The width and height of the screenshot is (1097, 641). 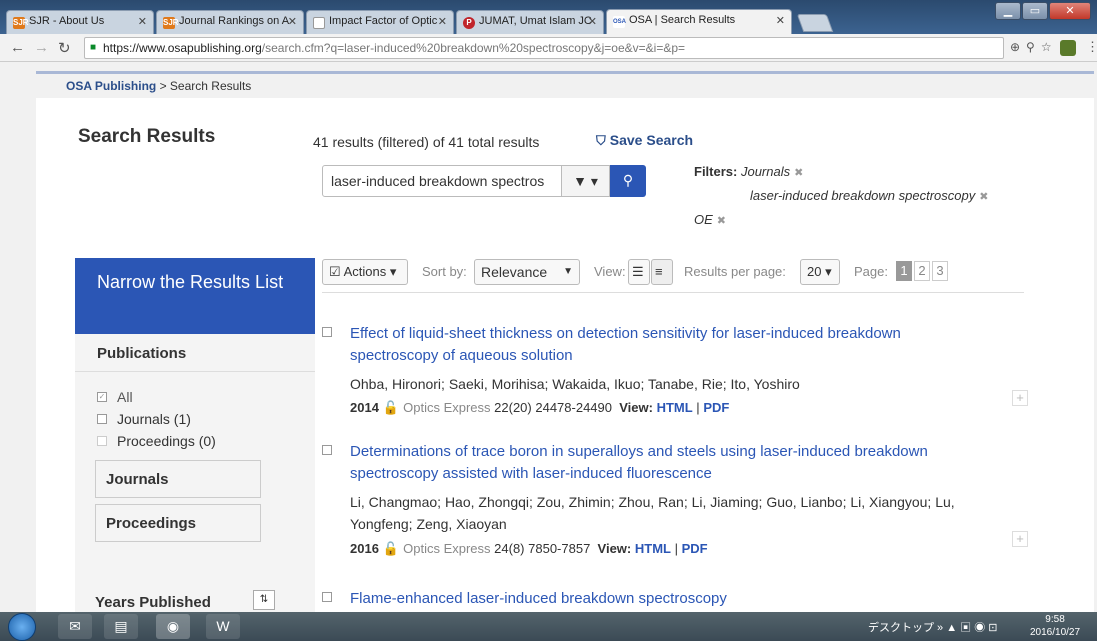 What do you see at coordinates (195, 397) in the screenshot?
I see `option-all: ✓ All` at bounding box center [195, 397].